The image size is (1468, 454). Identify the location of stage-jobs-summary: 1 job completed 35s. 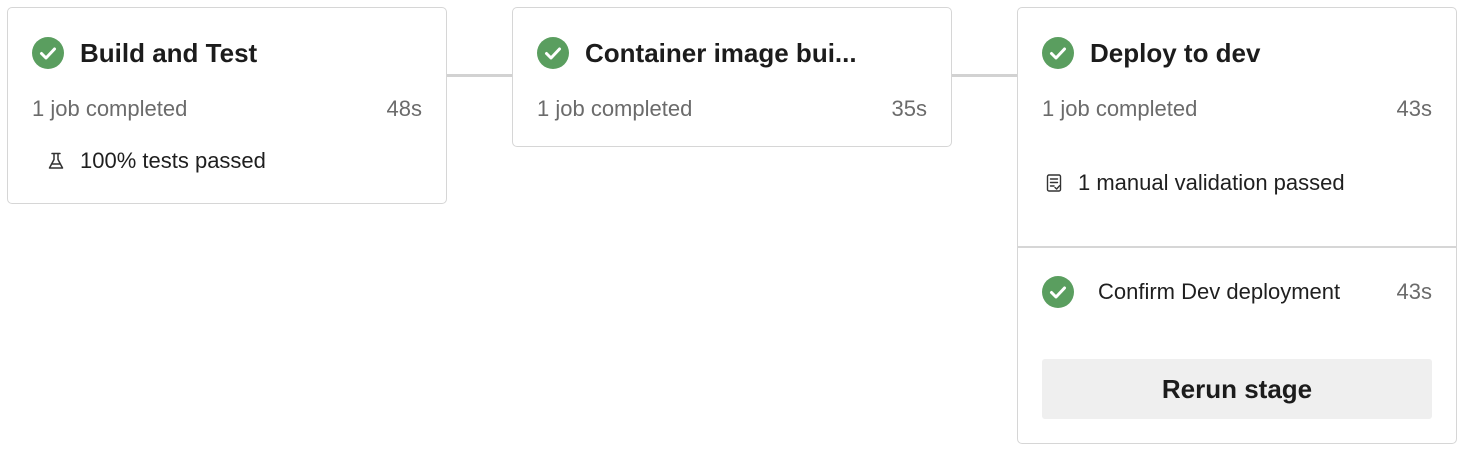
(732, 109).